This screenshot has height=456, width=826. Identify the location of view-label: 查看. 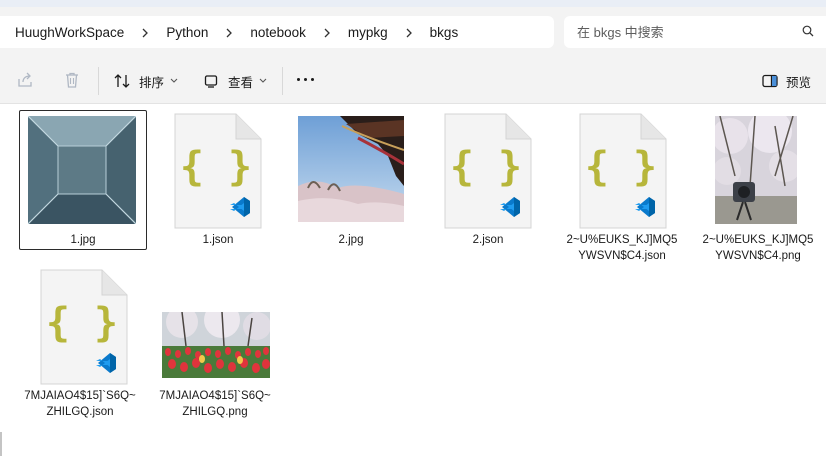
(241, 82).